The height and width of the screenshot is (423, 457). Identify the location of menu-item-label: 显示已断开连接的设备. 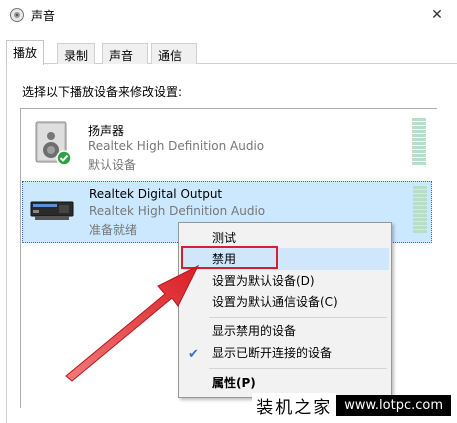
(272, 353).